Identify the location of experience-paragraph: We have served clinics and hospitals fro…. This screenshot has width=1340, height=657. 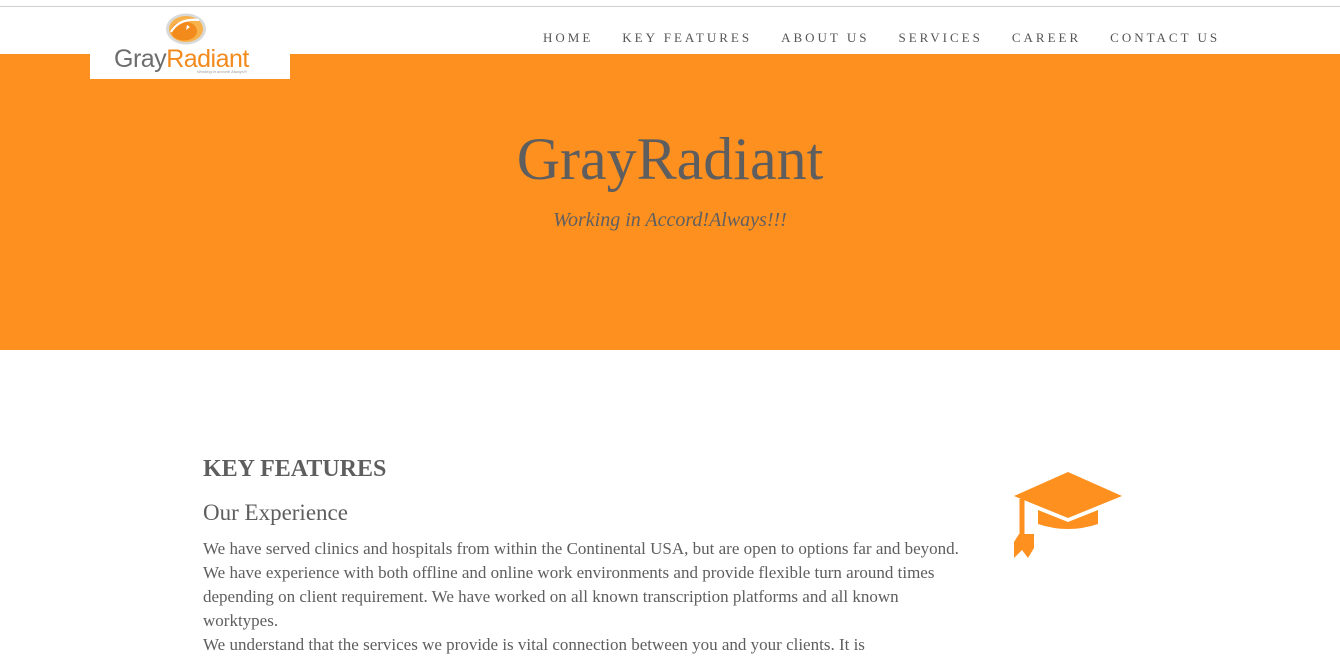
(598, 597).